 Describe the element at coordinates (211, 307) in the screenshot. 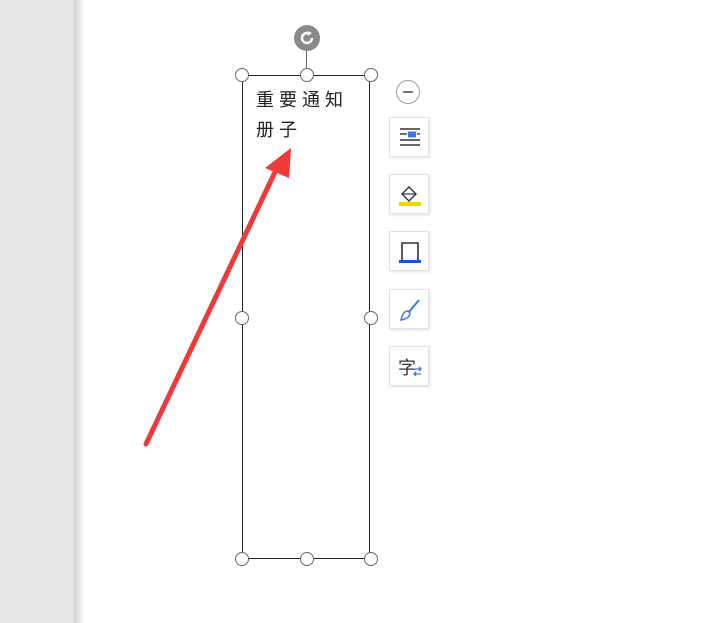

I see `annotation-arrow-shaft` at that location.